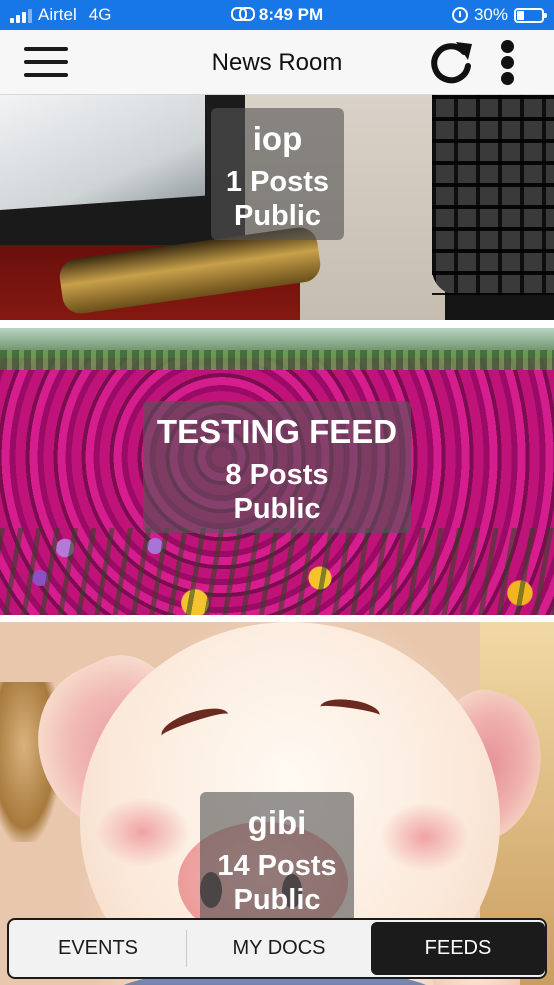 This screenshot has width=554, height=985. Describe the element at coordinates (277, 475) in the screenshot. I see `feed-post-count: 8 Posts` at that location.